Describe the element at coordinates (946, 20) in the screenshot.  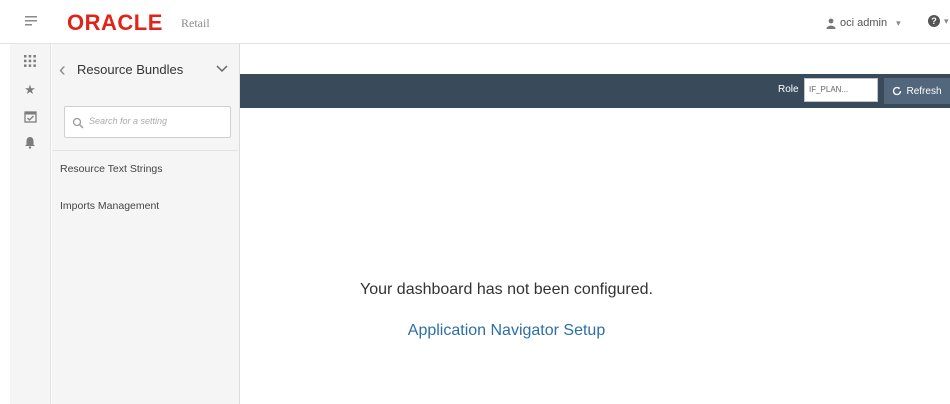
I see `help-caret: ▾` at that location.